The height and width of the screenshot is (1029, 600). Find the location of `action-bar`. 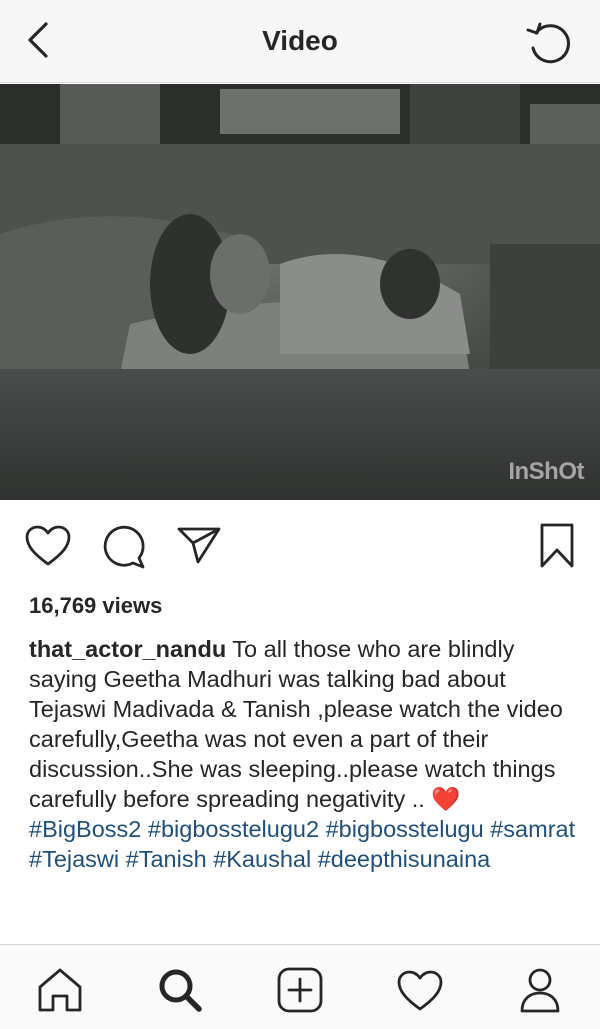

action-bar is located at coordinates (300, 545).